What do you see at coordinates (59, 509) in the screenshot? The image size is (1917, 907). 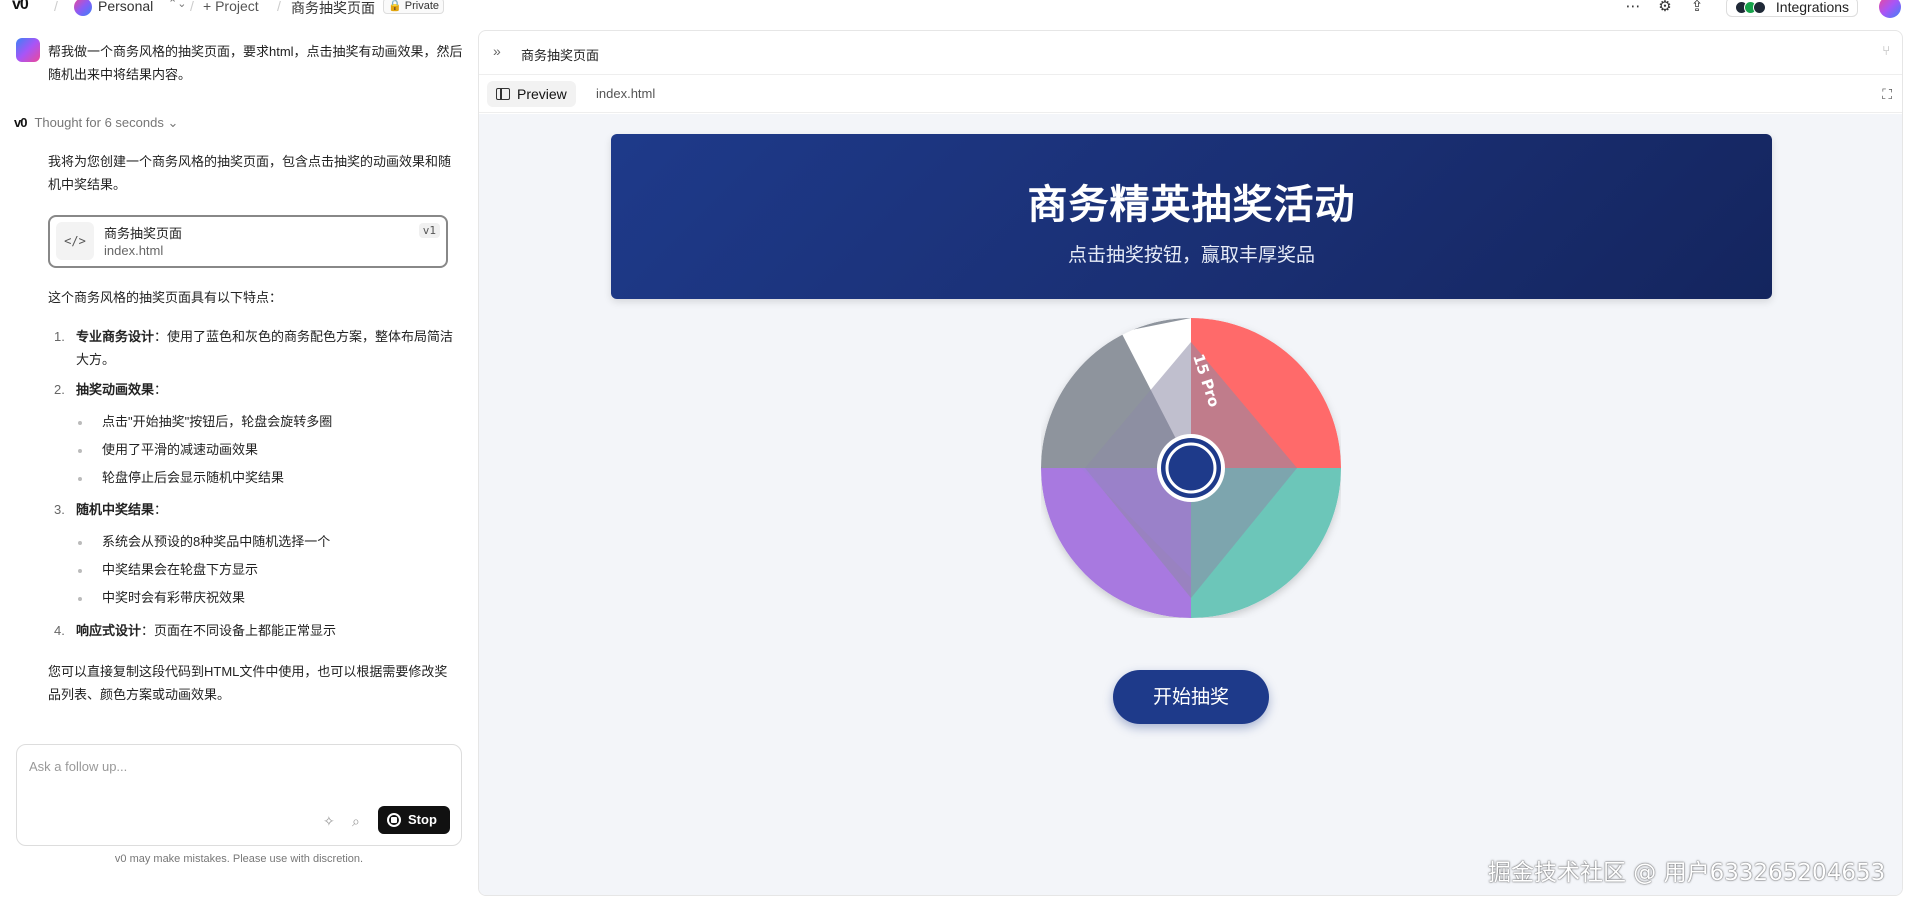 I see `list-number: 3.` at bounding box center [59, 509].